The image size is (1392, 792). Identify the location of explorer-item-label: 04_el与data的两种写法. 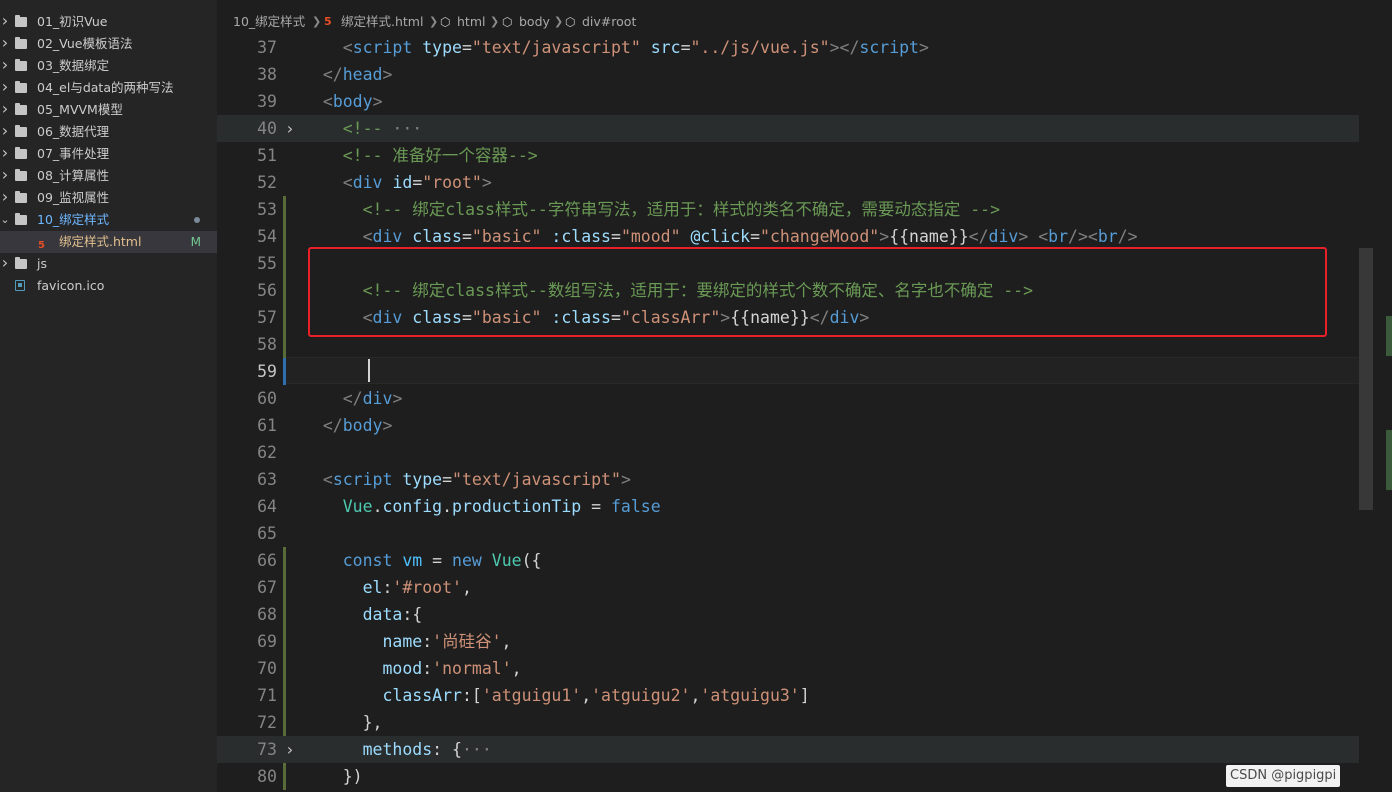
(105, 87).